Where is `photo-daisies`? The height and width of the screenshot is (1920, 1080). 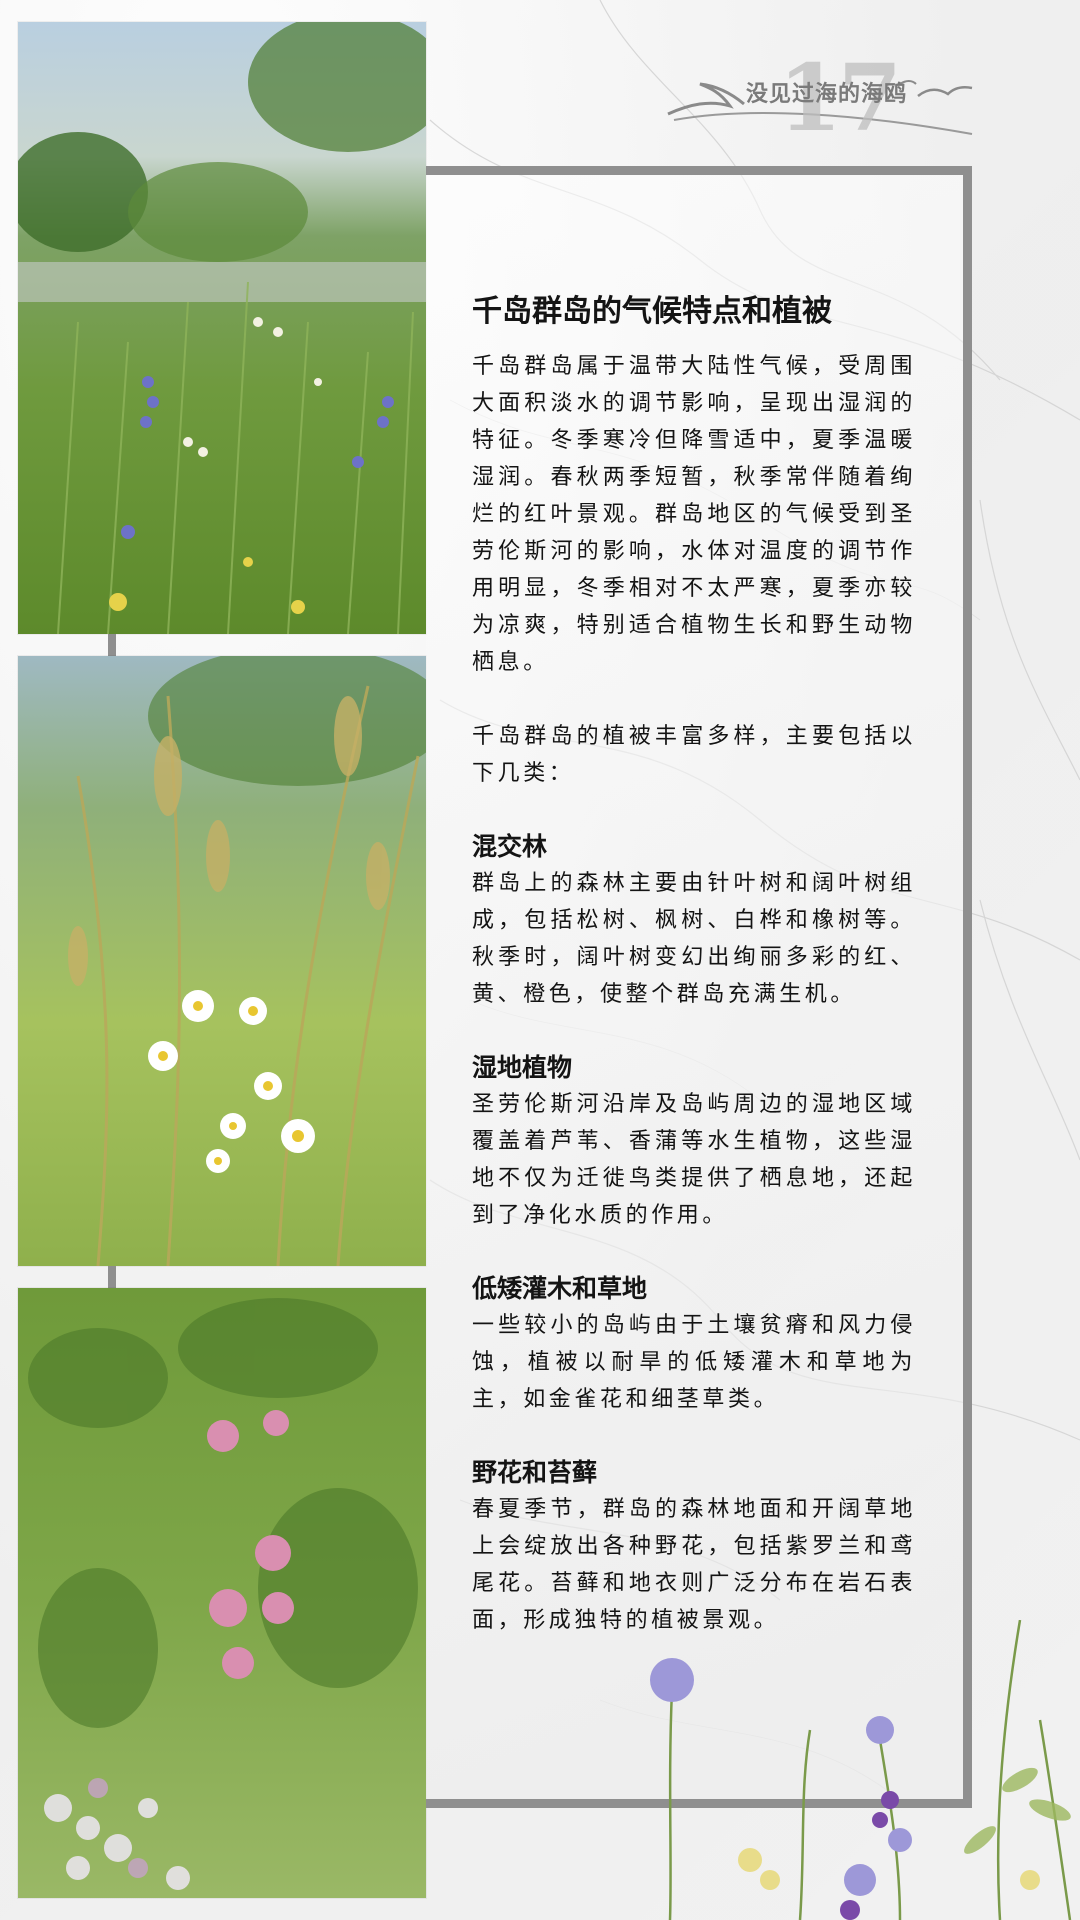
photo-daisies is located at coordinates (222, 961).